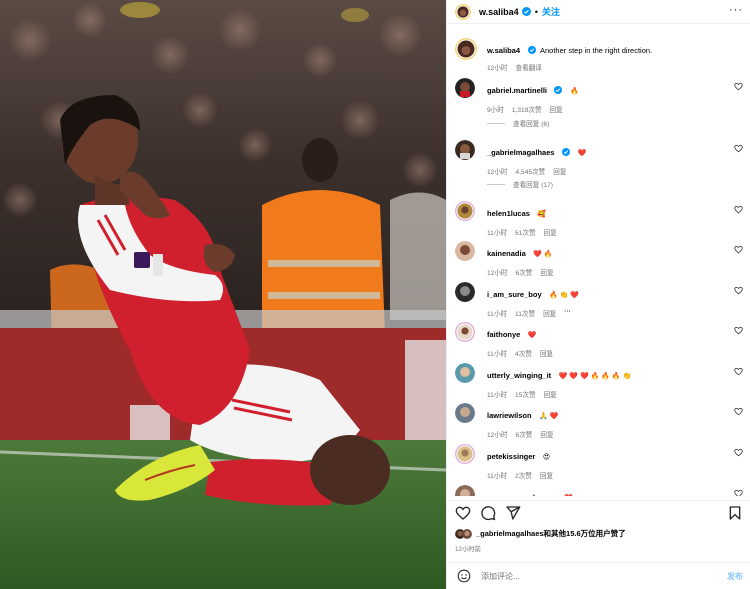 This screenshot has width=750, height=589. I want to click on comment-username: _gabrielmagalhaes, so click(521, 152).